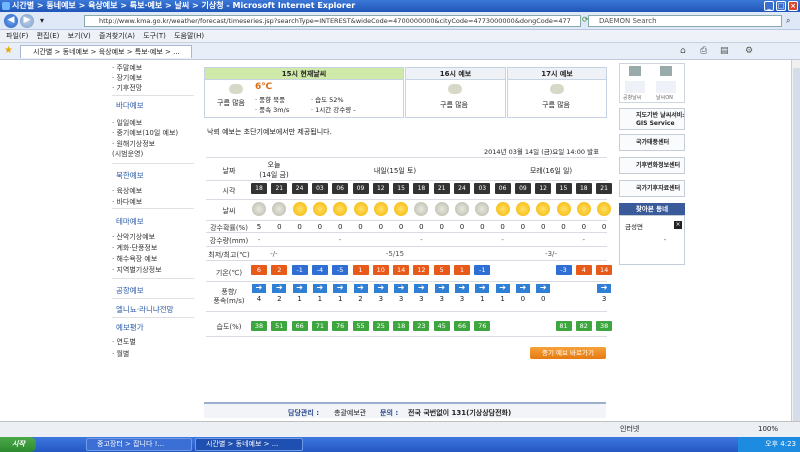  What do you see at coordinates (421, 299) in the screenshot?
I see `wind-speed: 3` at bounding box center [421, 299].